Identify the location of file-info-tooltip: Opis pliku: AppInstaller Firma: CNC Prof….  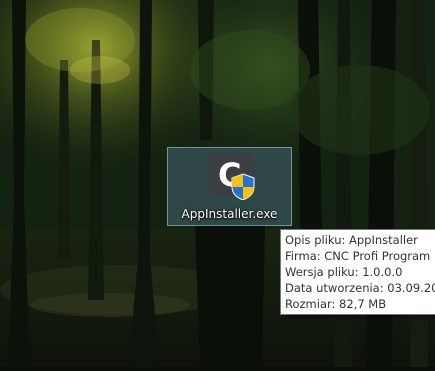
(357, 272).